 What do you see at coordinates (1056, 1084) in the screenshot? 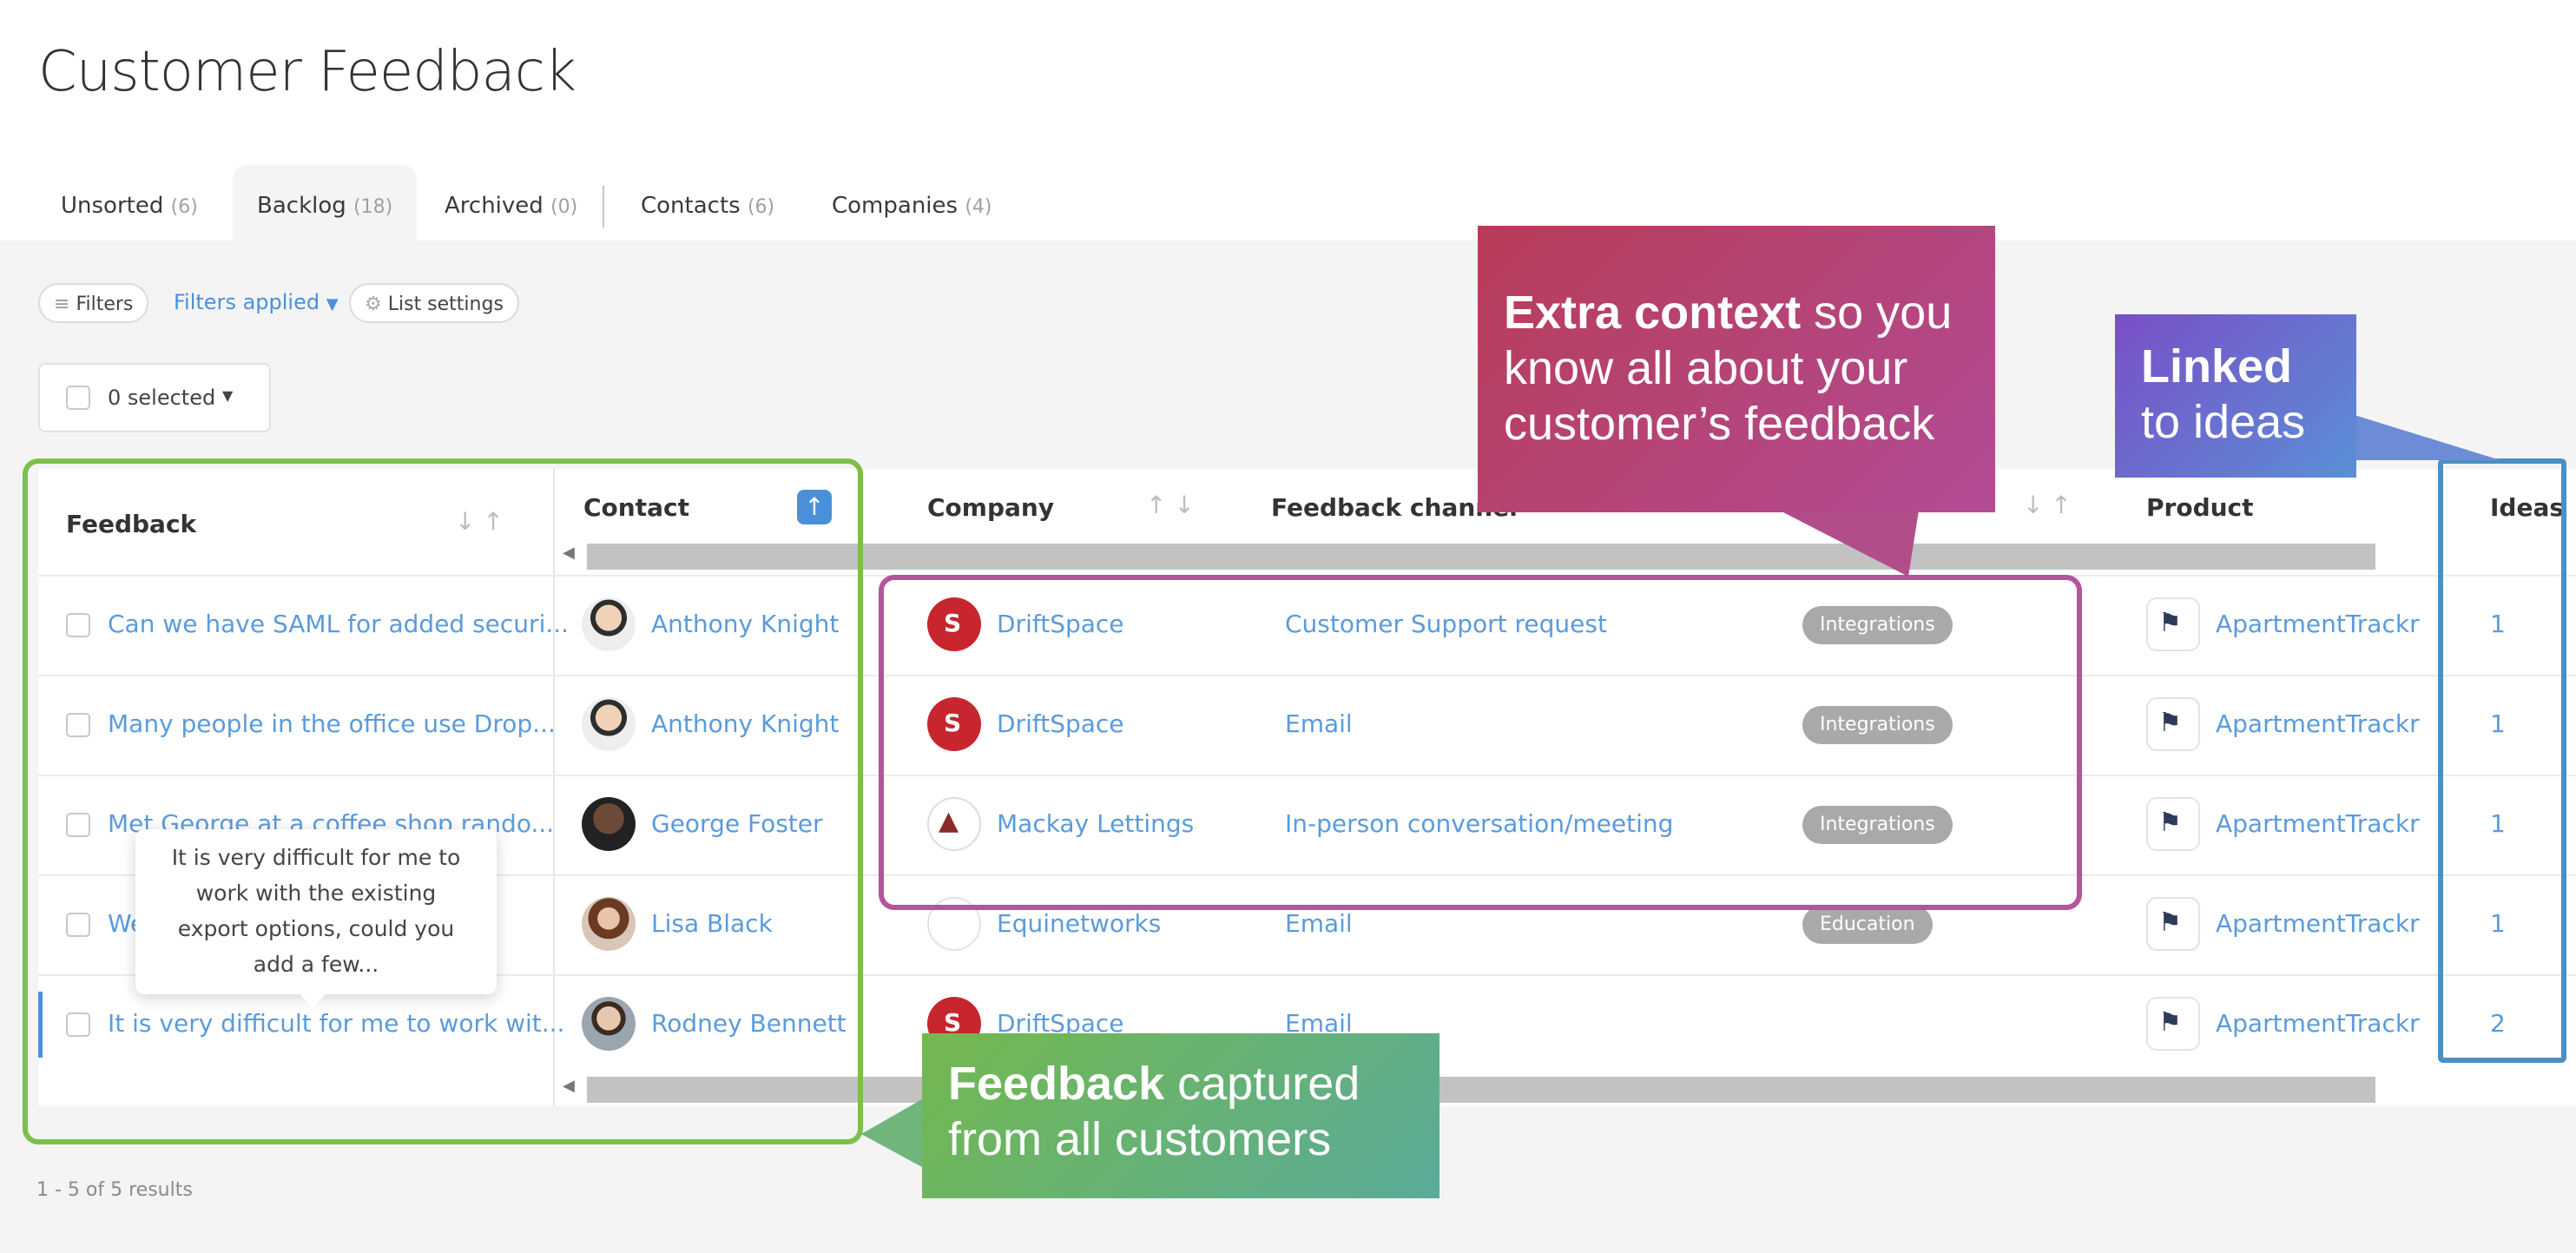
I see `callout-bold: Feedback` at bounding box center [1056, 1084].